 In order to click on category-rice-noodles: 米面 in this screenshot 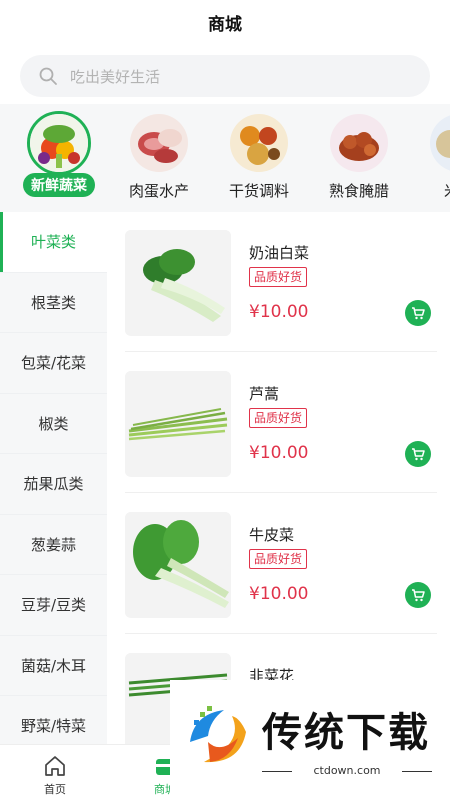, I will do `click(434, 157)`.